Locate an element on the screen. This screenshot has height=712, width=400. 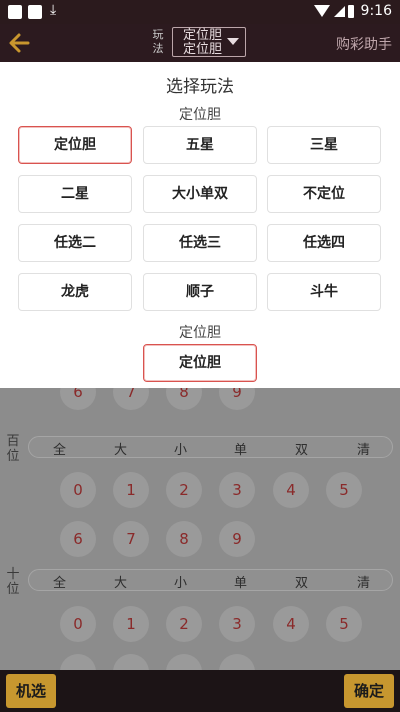
panel-title: 选择玩法 is located at coordinates (200, 87).